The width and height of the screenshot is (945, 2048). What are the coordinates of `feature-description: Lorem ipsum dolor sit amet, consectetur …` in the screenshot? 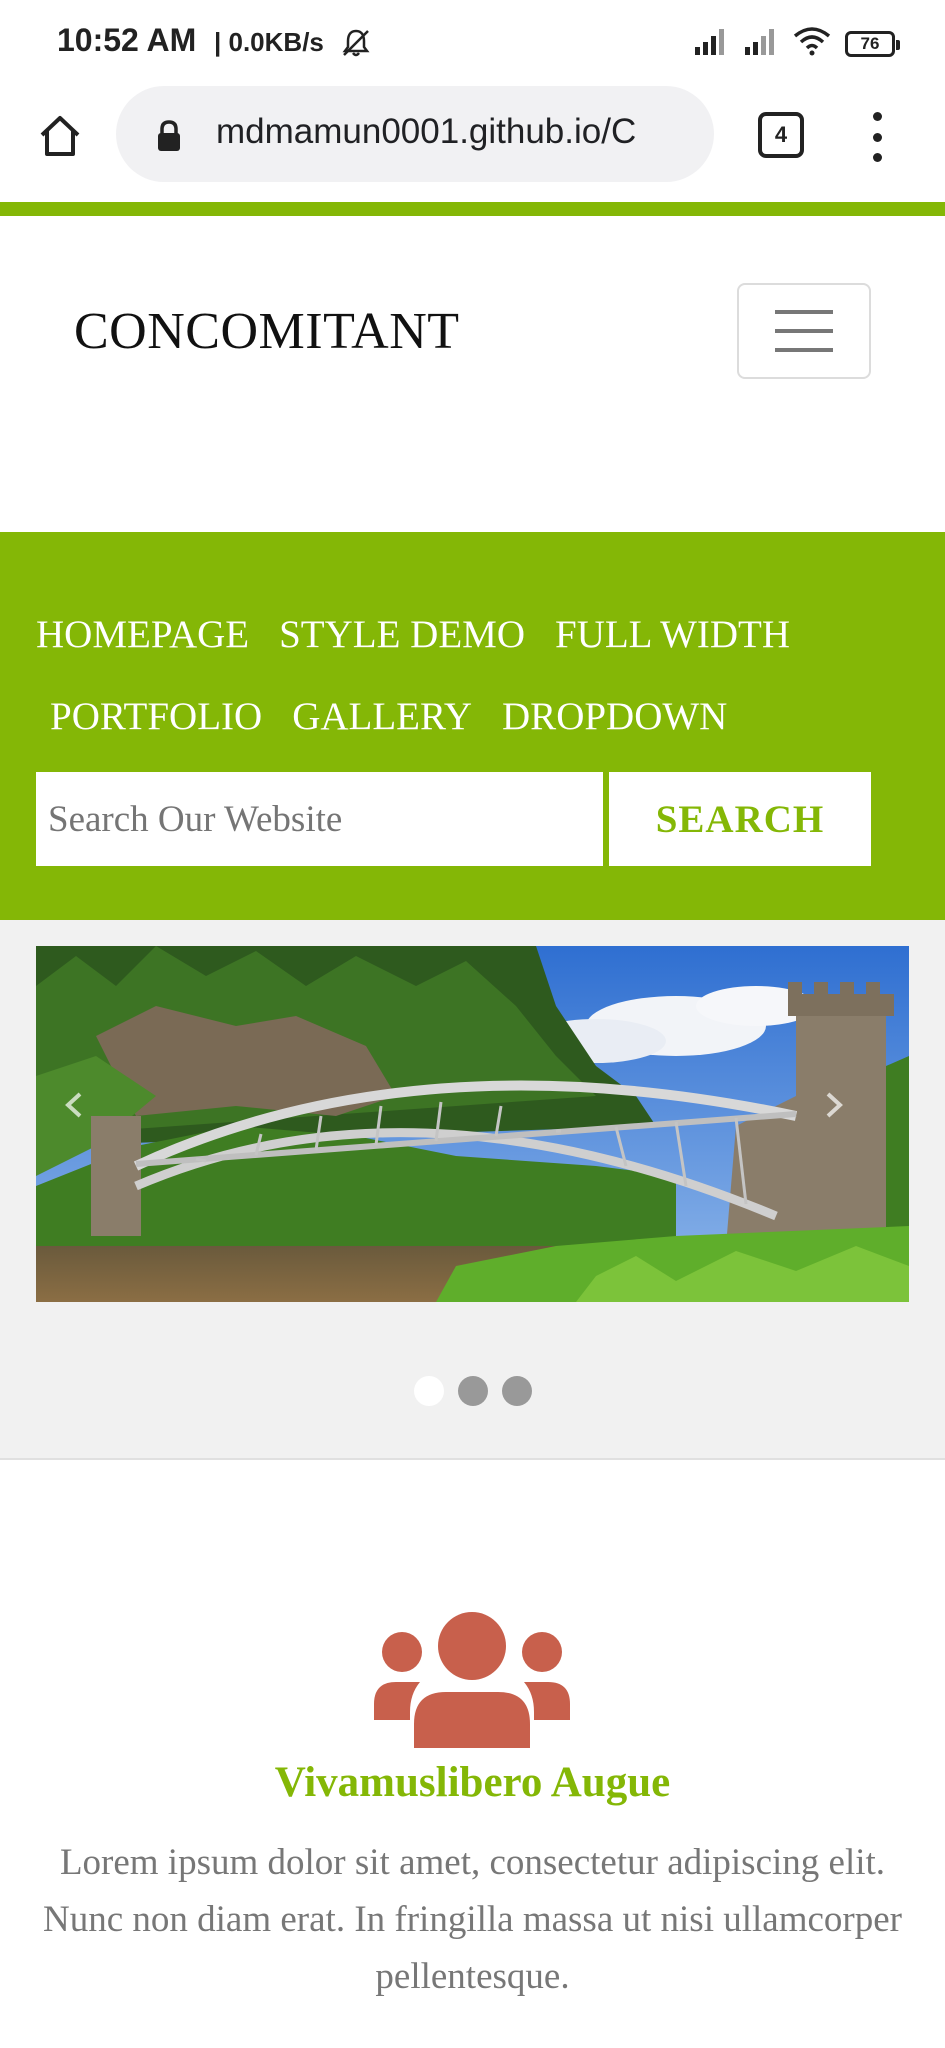 It's located at (472, 1919).